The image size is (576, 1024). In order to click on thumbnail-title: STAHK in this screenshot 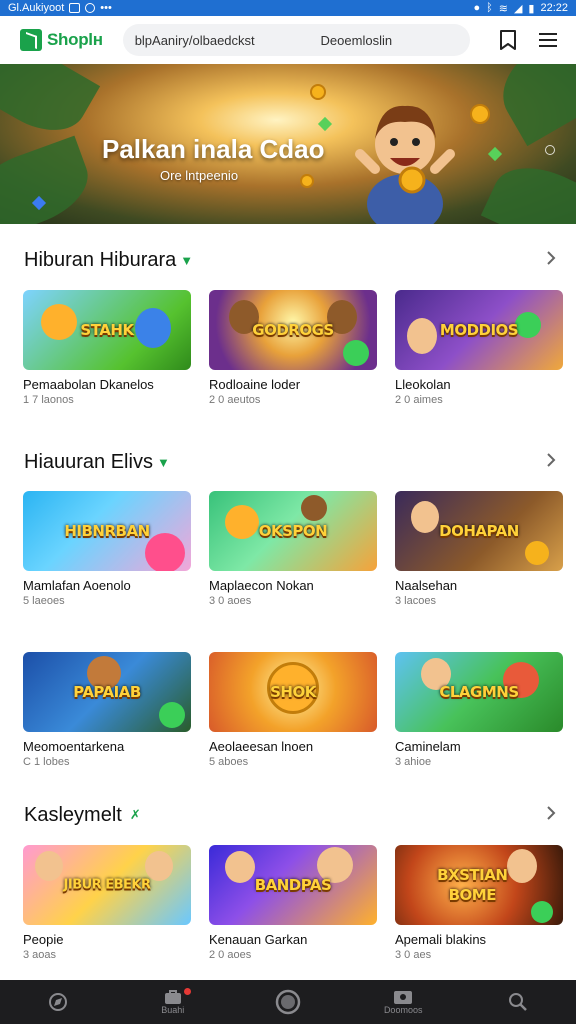, I will do `click(107, 330)`.